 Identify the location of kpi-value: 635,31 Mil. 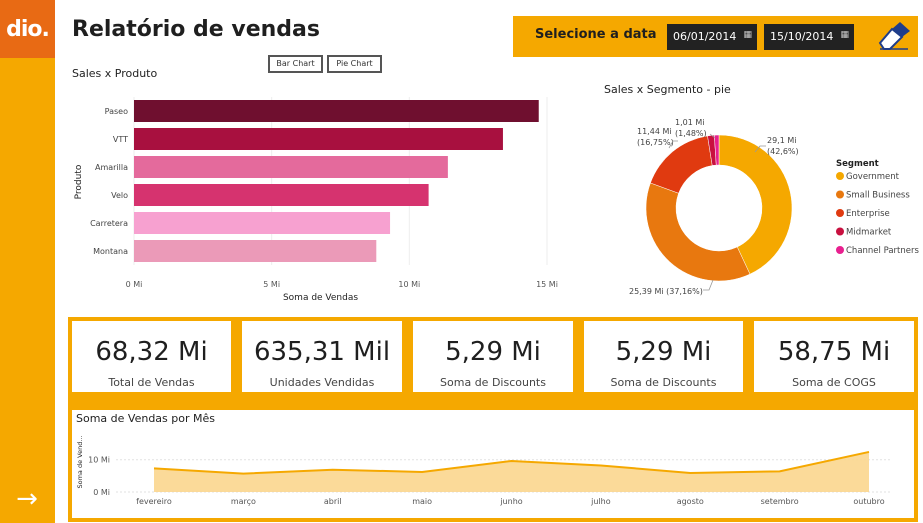
(322, 352).